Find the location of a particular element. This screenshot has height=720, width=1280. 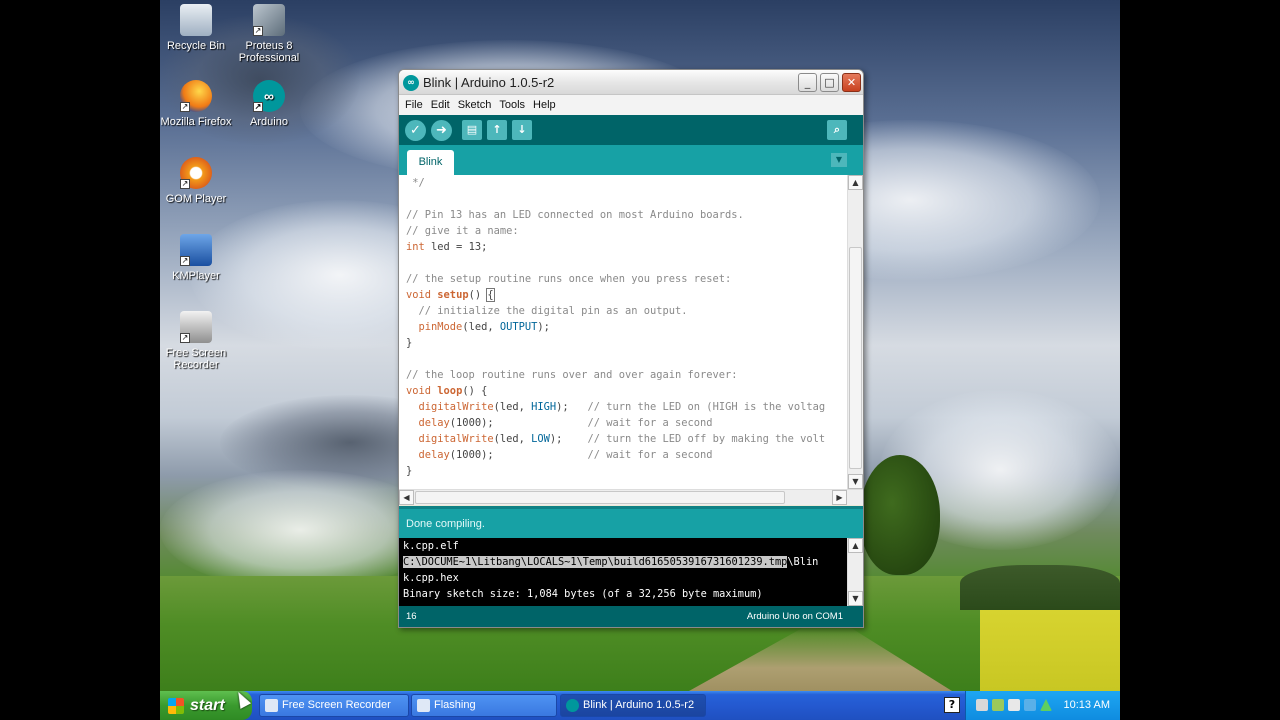

taskbar-item-free-screen-recorder: Free Screen Recorder is located at coordinates (334, 705).